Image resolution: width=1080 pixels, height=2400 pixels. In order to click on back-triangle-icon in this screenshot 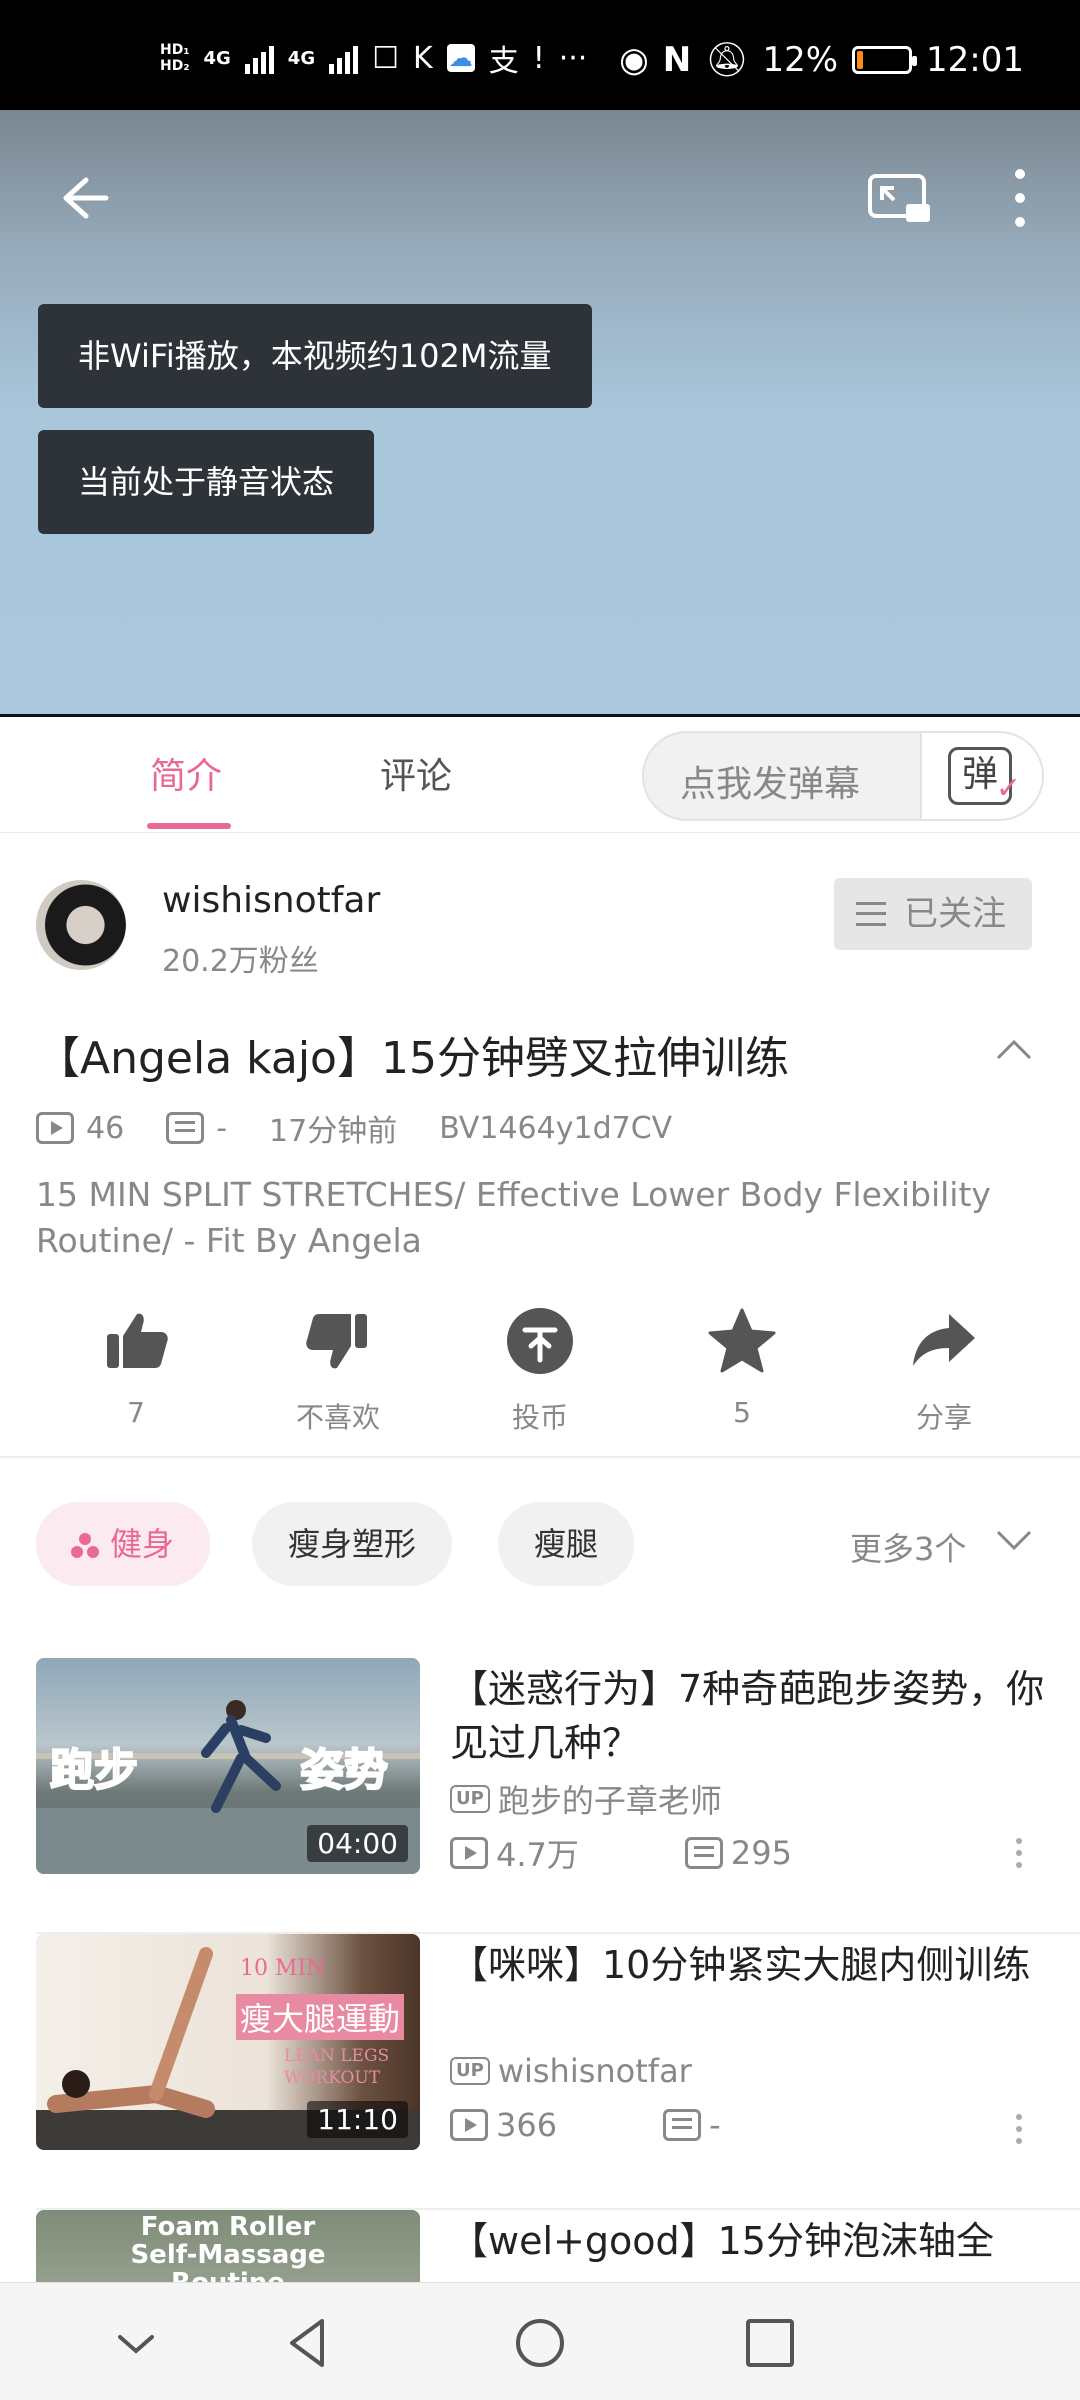, I will do `click(308, 2343)`.